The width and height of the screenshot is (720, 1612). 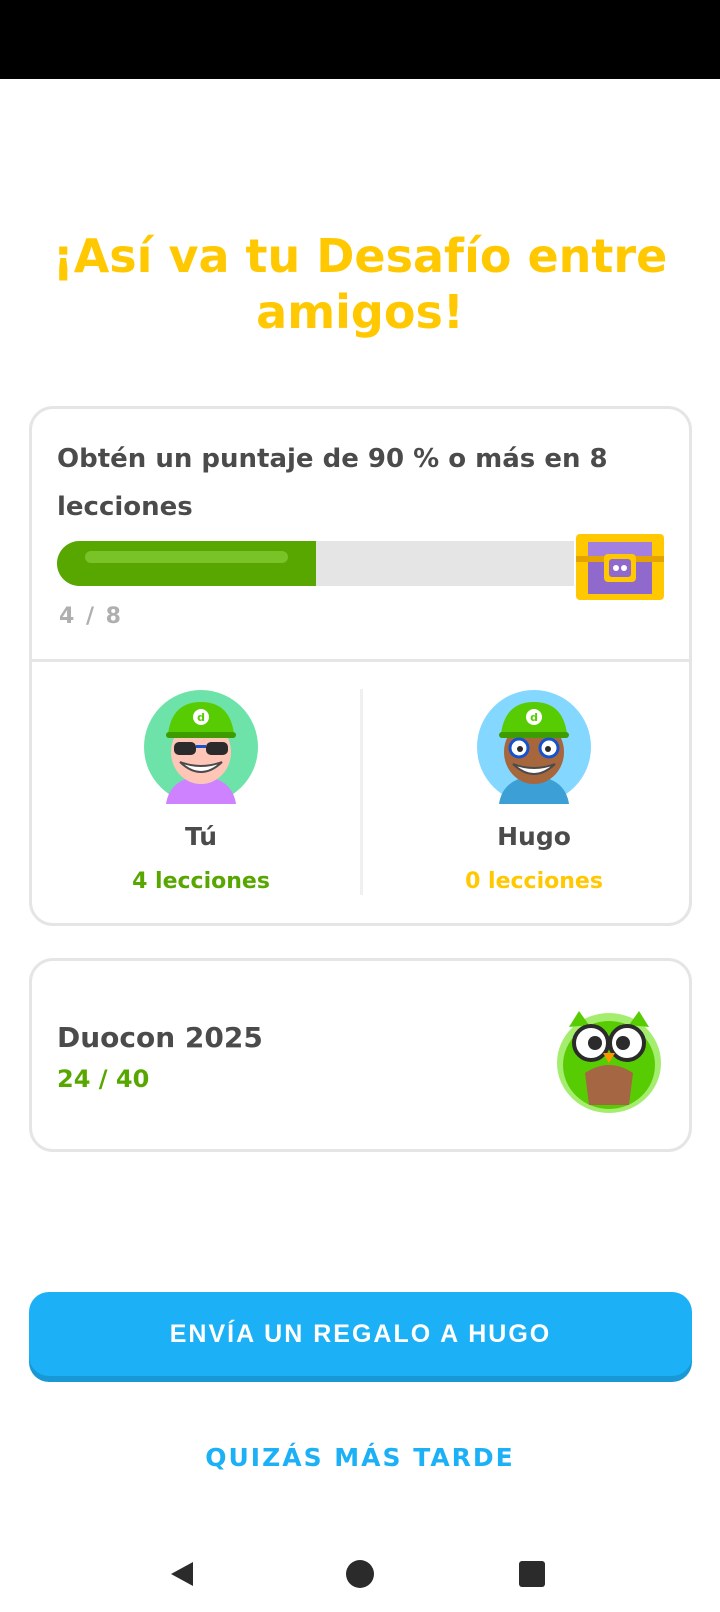 I want to click on player-lessons: 0 lecciones, so click(x=534, y=881).